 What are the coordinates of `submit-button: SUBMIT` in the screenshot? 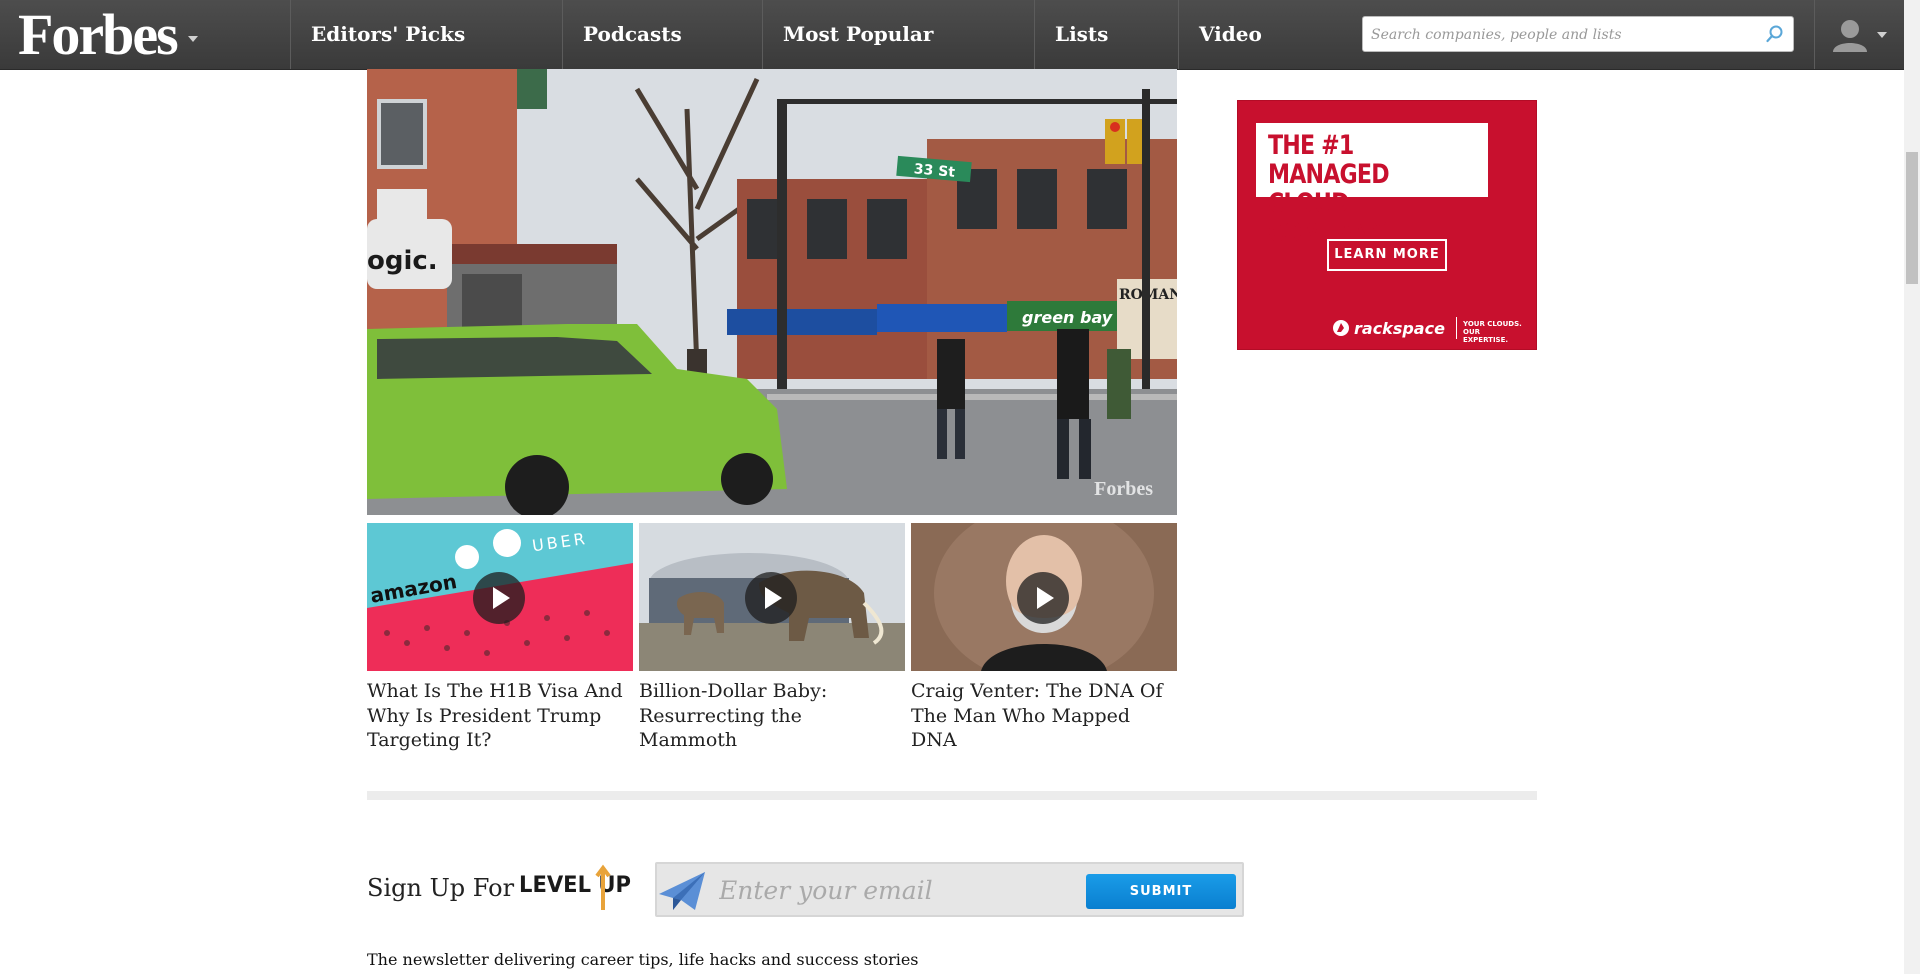 It's located at (1161, 891).